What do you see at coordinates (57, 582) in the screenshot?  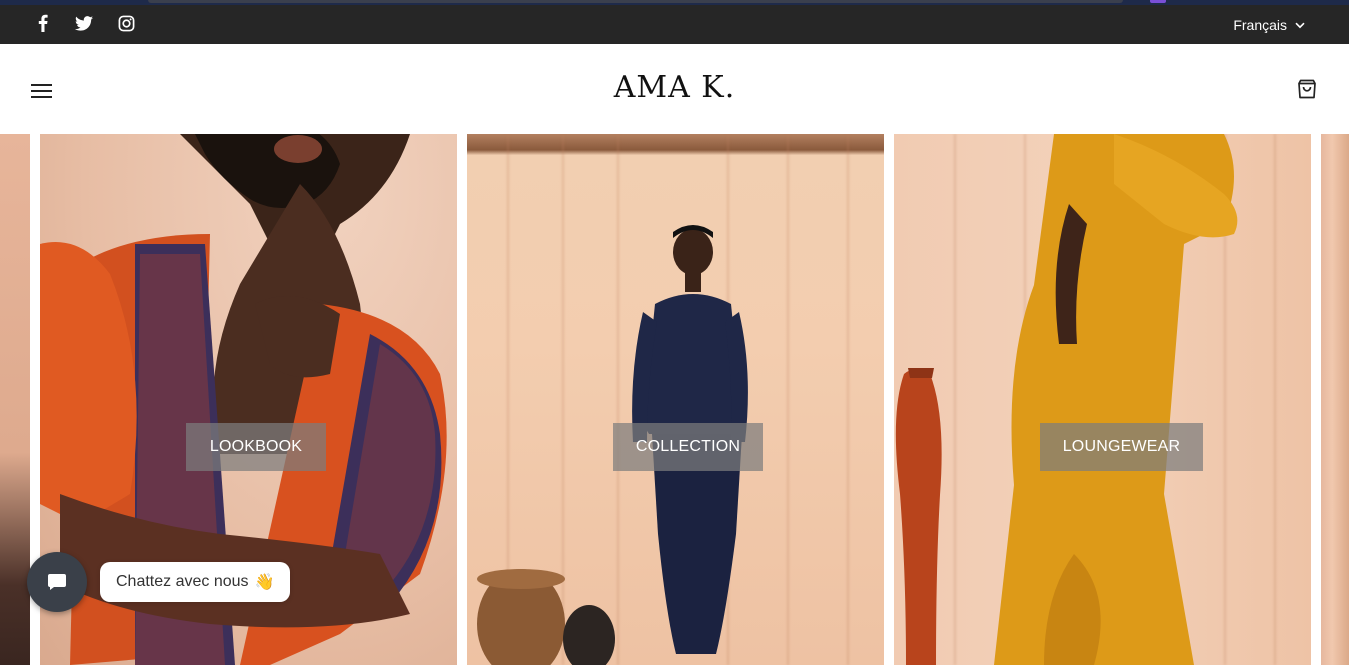 I see `chat-icon` at bounding box center [57, 582].